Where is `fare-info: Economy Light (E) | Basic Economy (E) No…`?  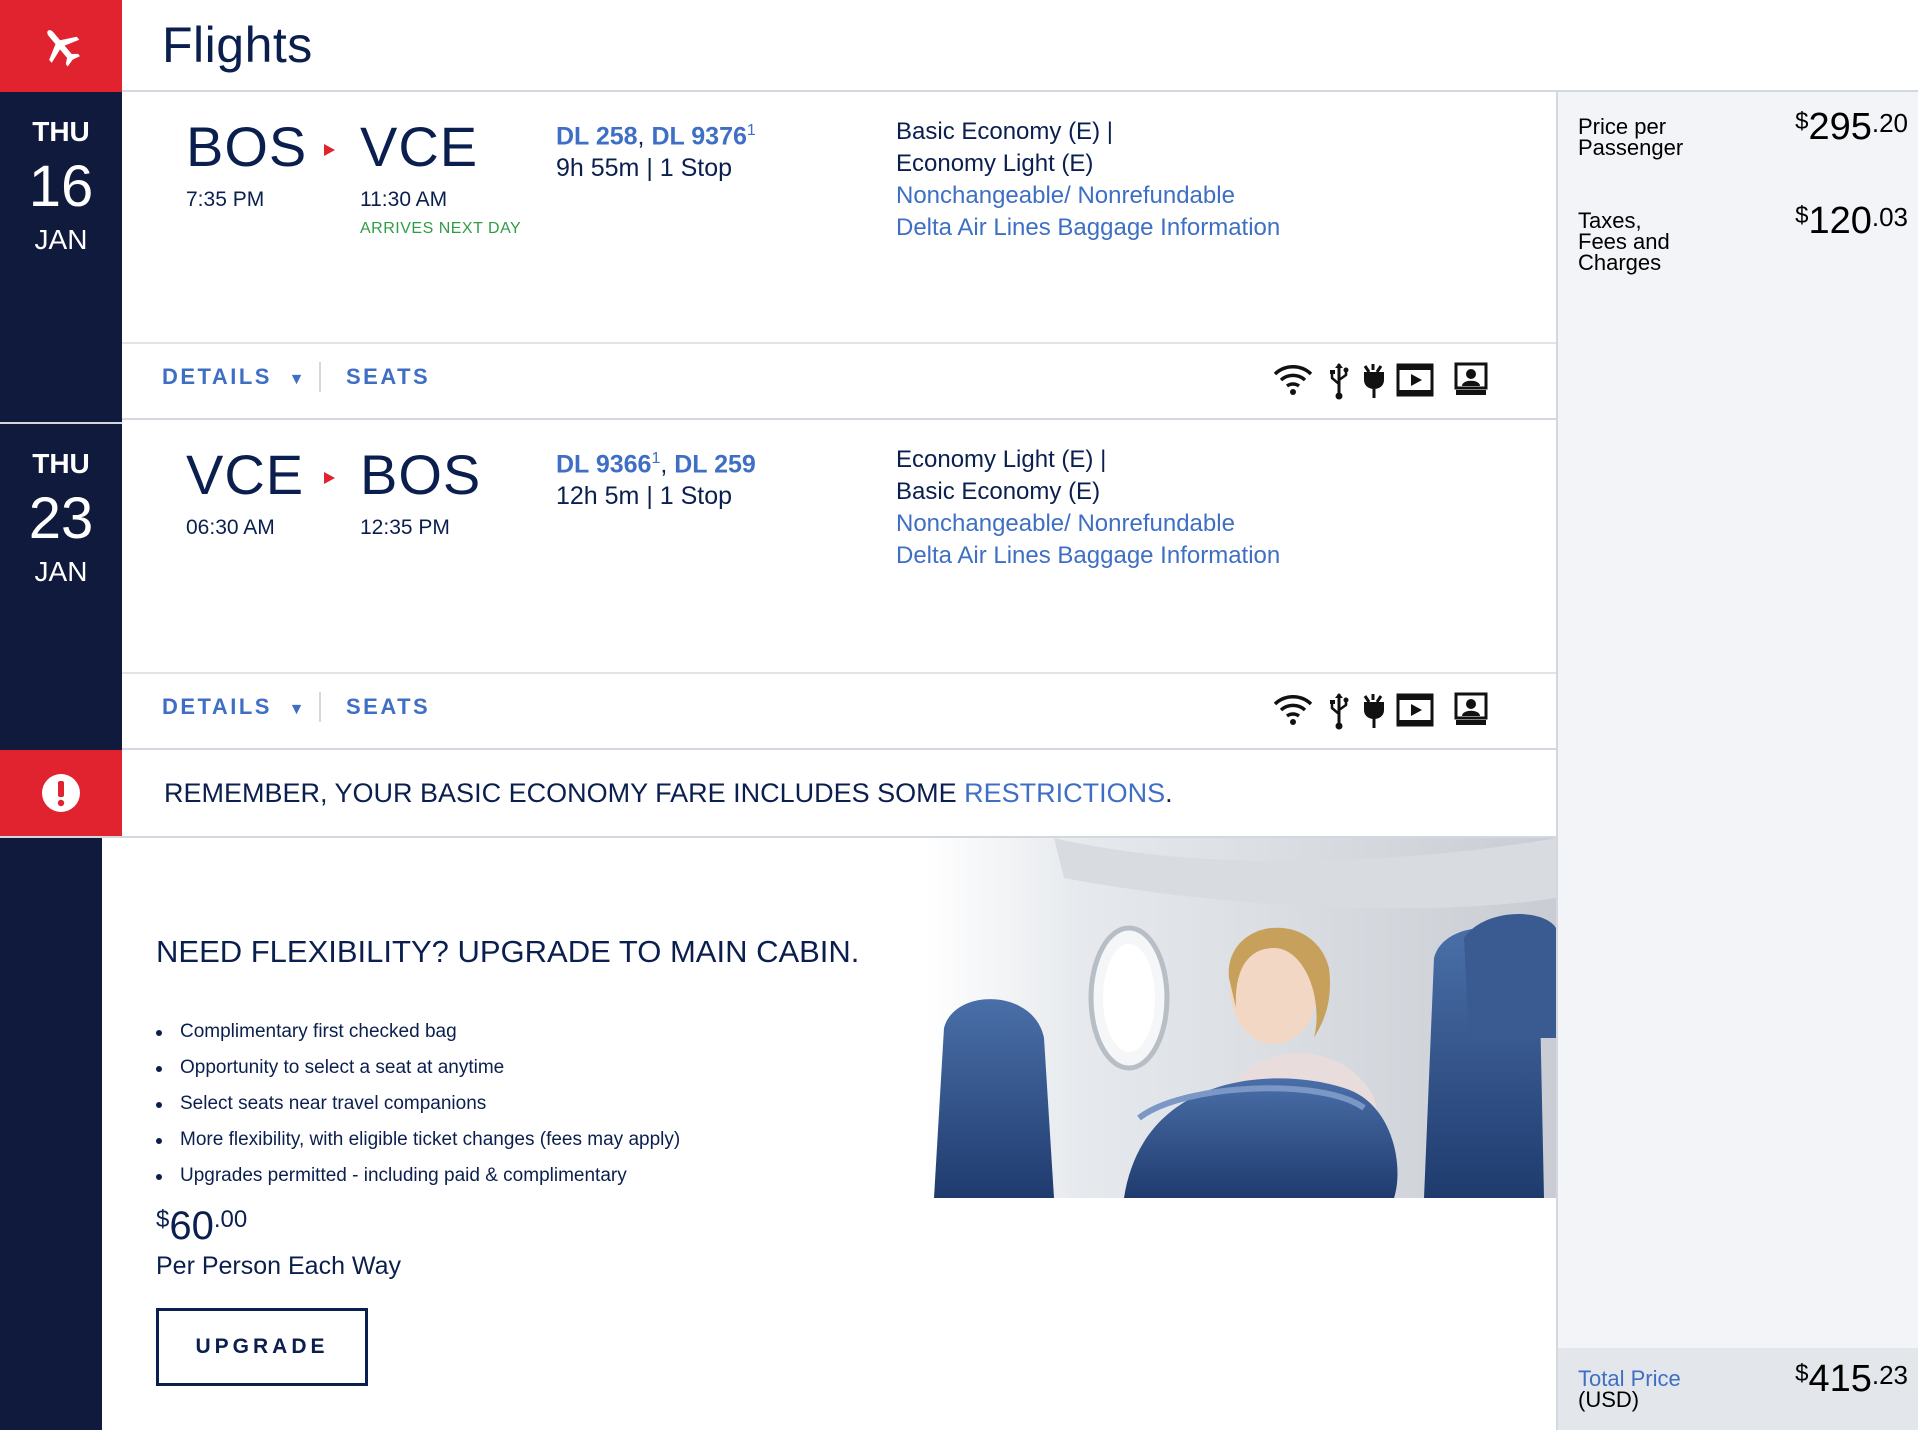 fare-info: Economy Light (E) | Basic Economy (E) No… is located at coordinates (1088, 508).